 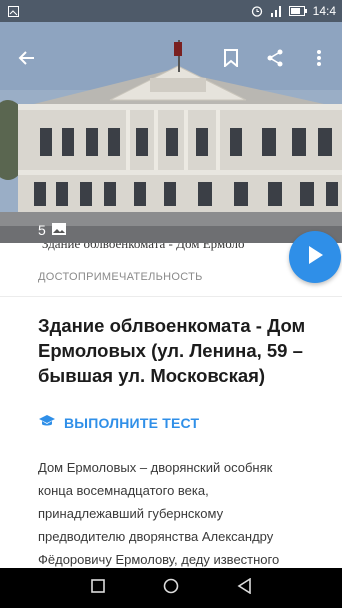 I want to click on take-quiz-link: ВЫПОЛНИТЕ ТЕСТ, so click(x=118, y=422).